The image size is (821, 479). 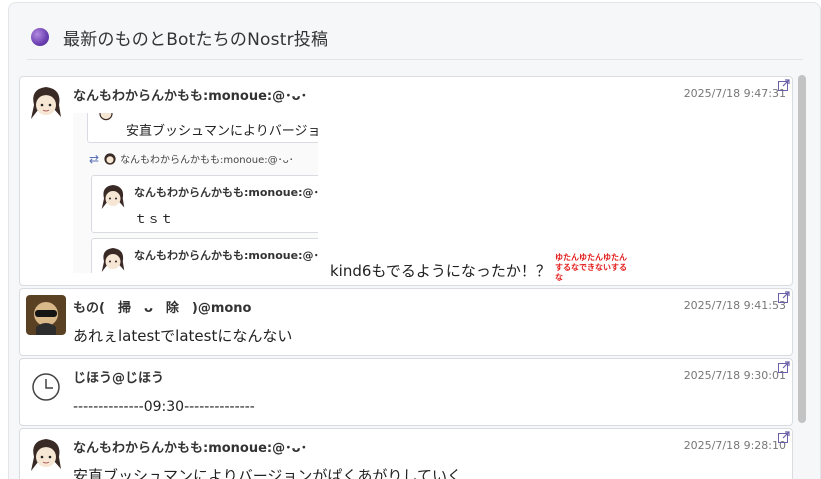 What do you see at coordinates (118, 376) in the screenshot?
I see `post-author: じほう@じほう` at bounding box center [118, 376].